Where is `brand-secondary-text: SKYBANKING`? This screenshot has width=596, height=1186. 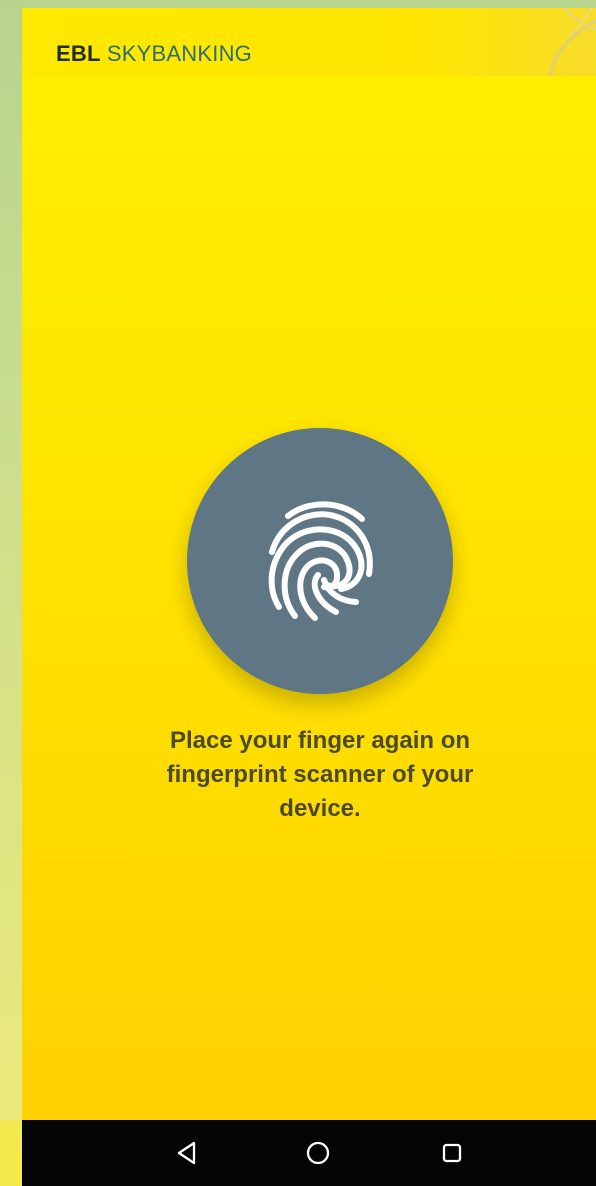 brand-secondary-text: SKYBANKING is located at coordinates (176, 53).